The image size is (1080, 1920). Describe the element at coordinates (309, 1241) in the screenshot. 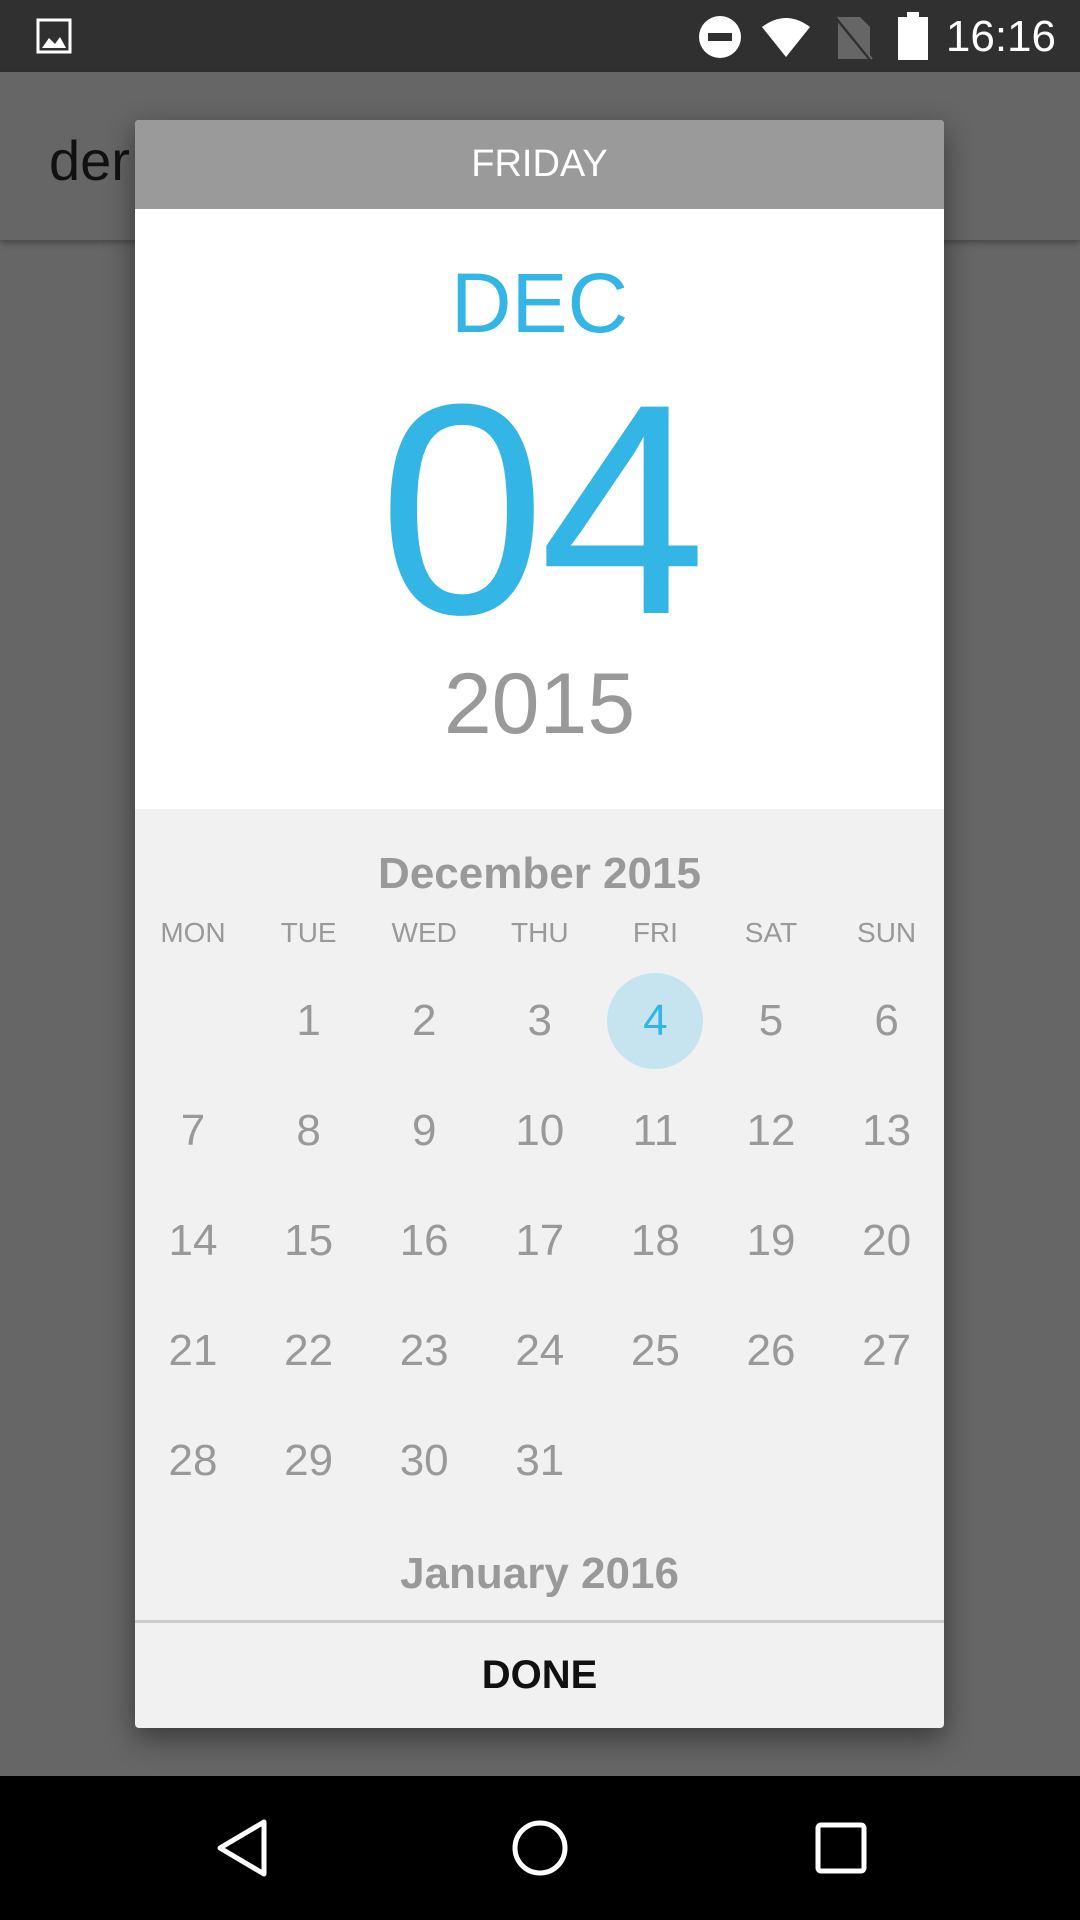

I see `day-cell: 15` at that location.